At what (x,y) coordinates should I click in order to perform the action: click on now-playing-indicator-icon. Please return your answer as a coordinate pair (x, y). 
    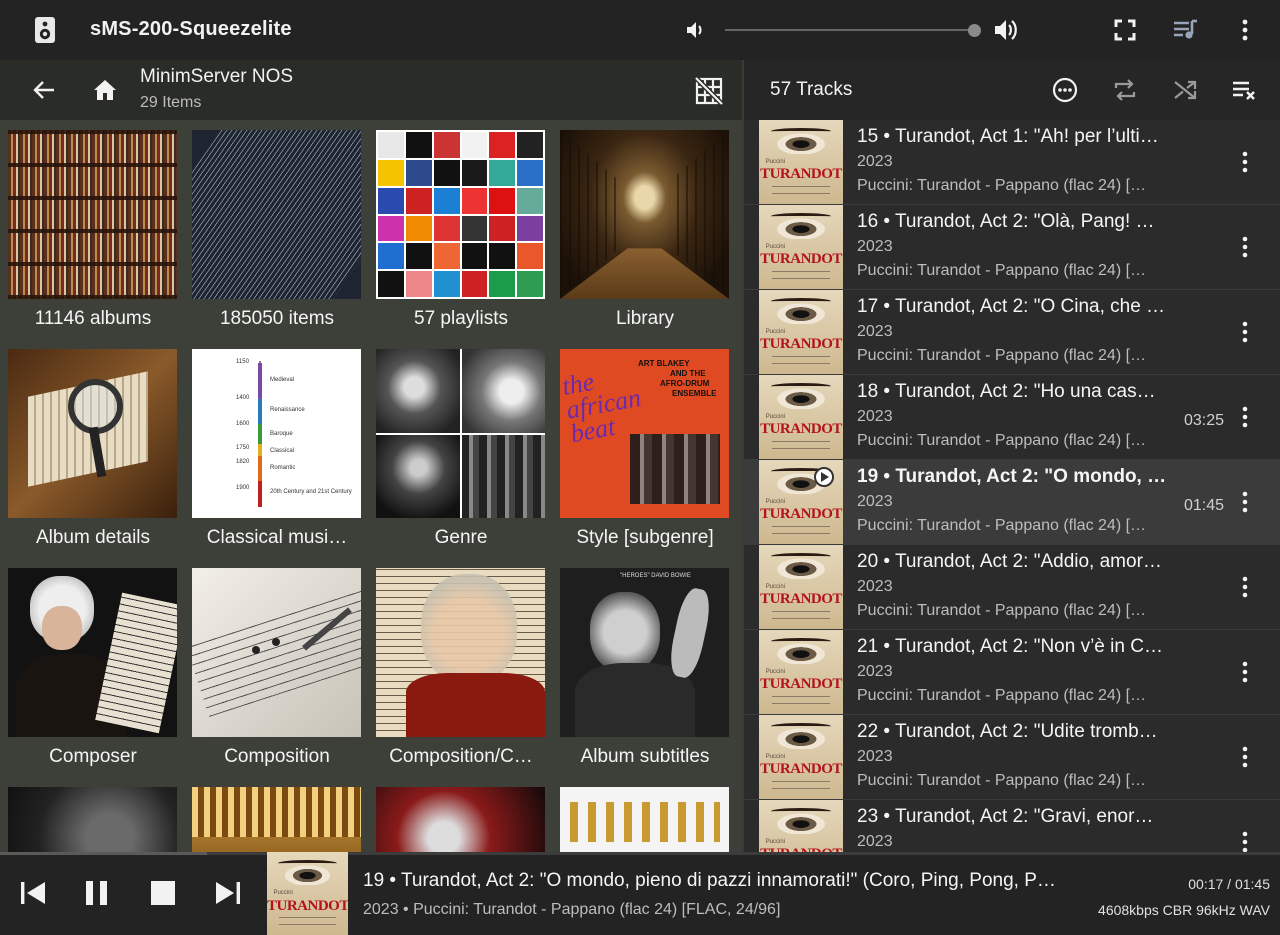
    Looking at the image, I should click on (824, 477).